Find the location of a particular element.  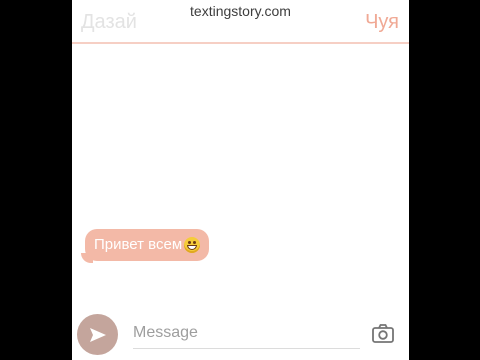

grimacing-face-icon is located at coordinates (192, 245).